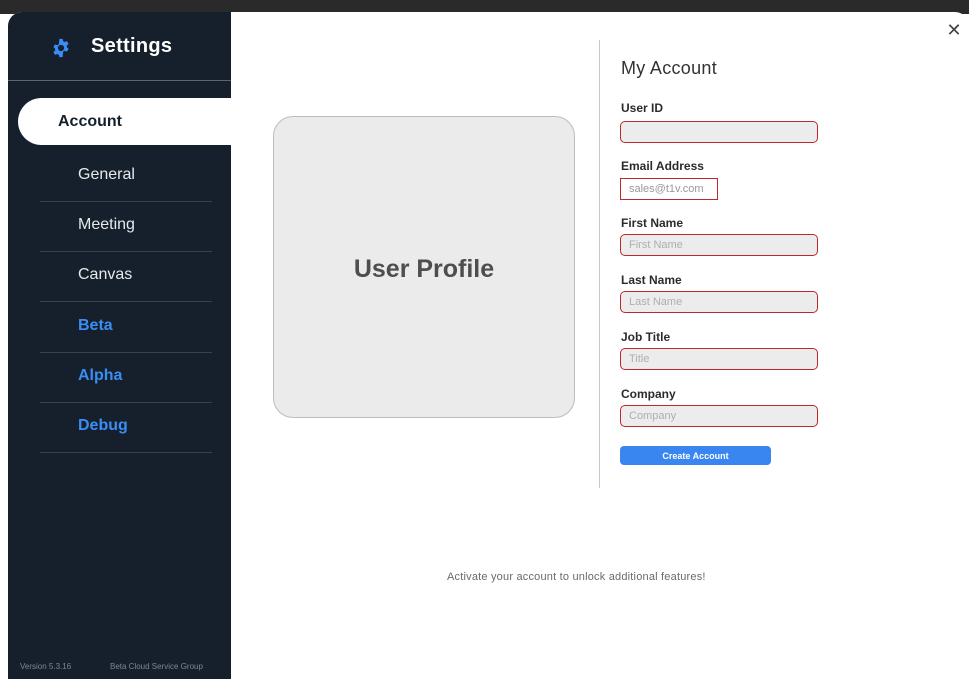 This screenshot has height=679, width=969. I want to click on company-input, so click(719, 416).